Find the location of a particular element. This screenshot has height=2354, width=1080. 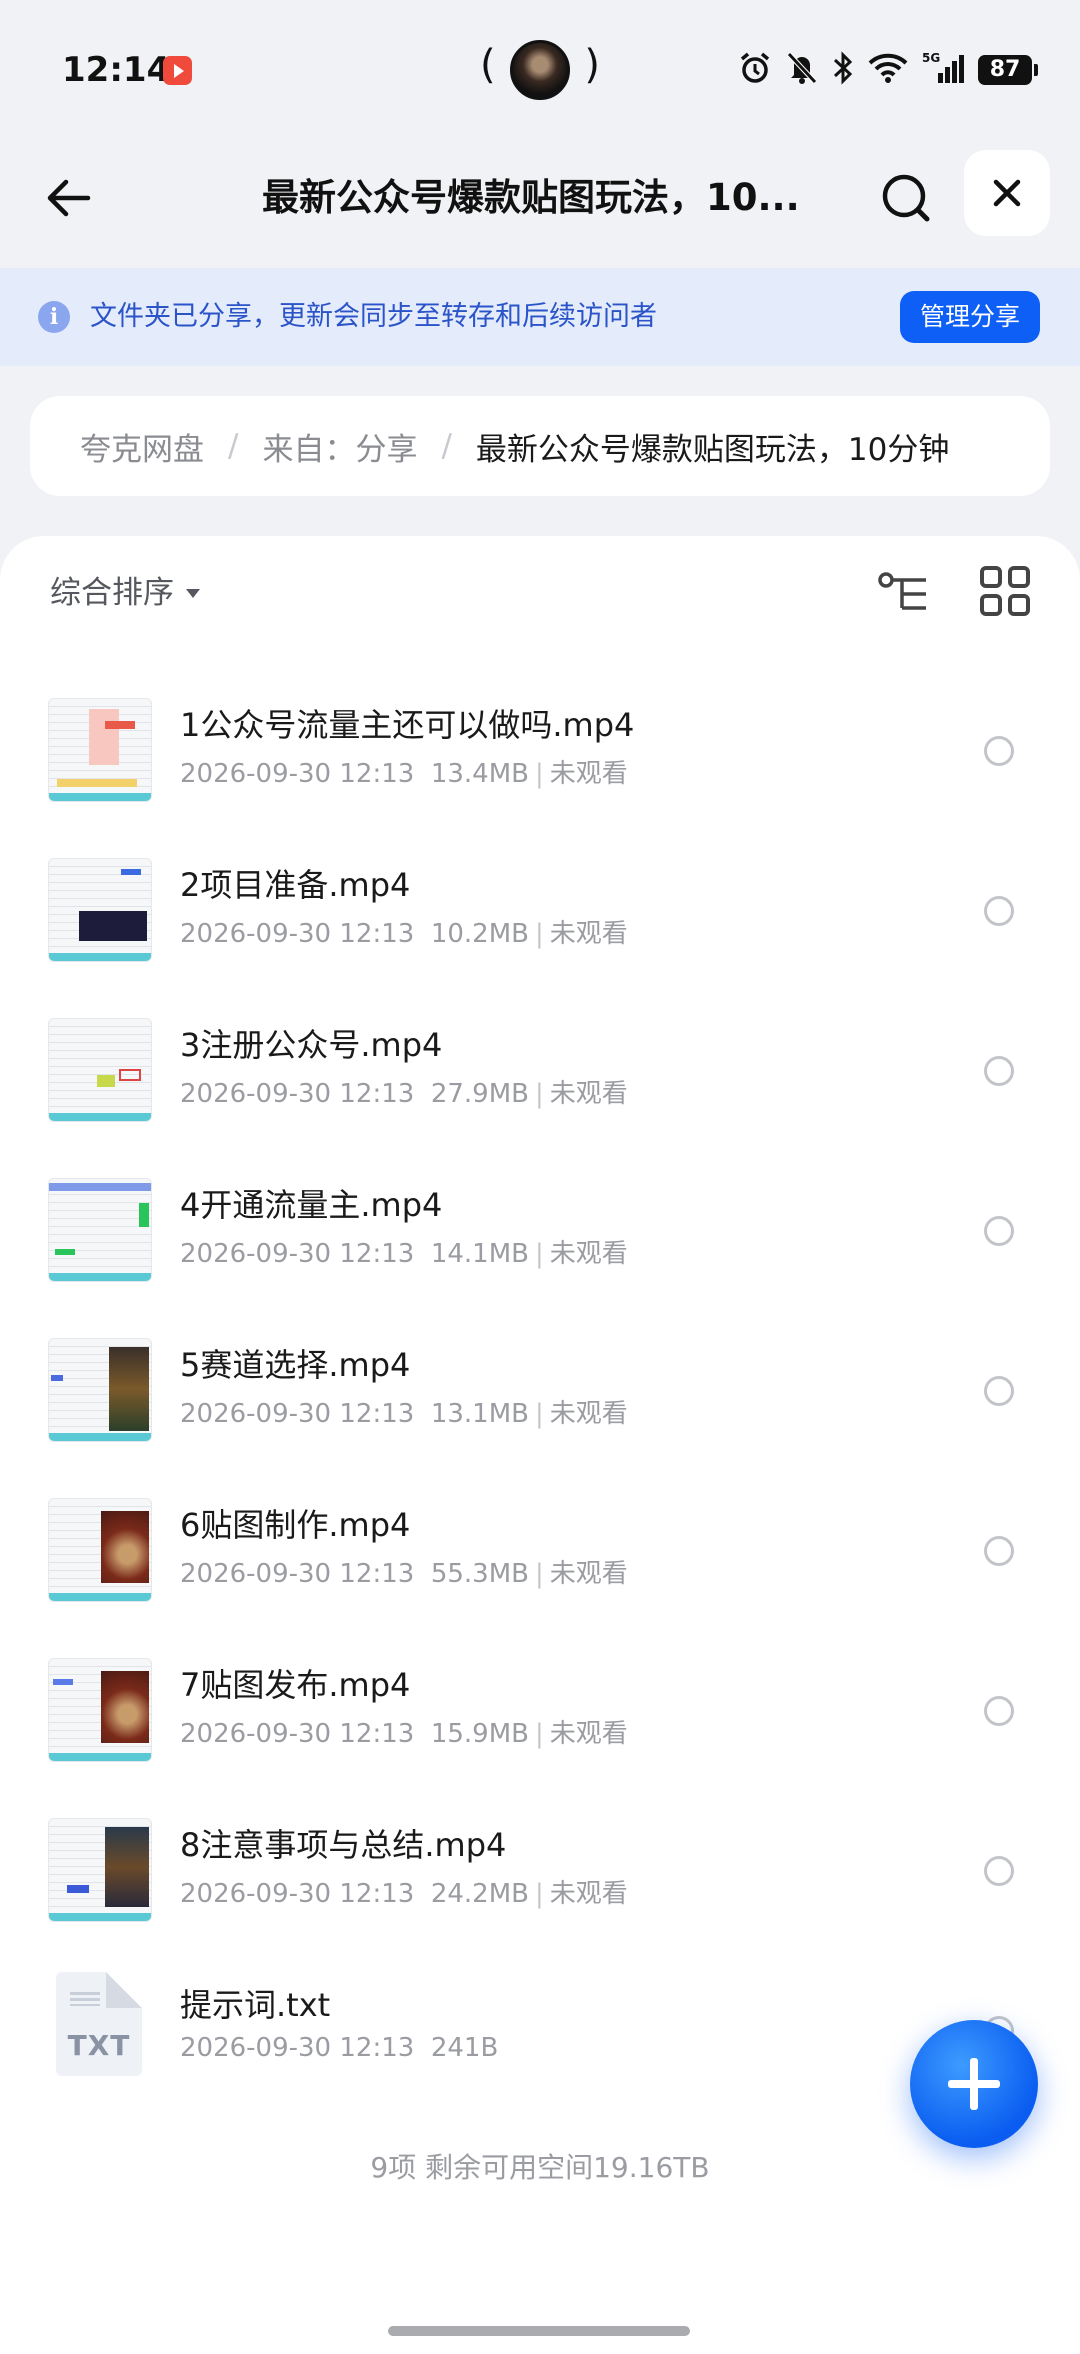

sort-dropdown: 综合排序 is located at coordinates (125, 593).